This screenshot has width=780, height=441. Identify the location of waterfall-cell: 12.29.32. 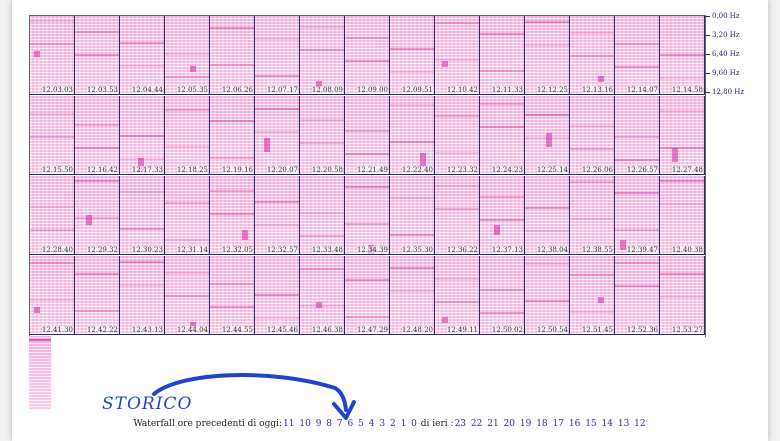
(97, 215).